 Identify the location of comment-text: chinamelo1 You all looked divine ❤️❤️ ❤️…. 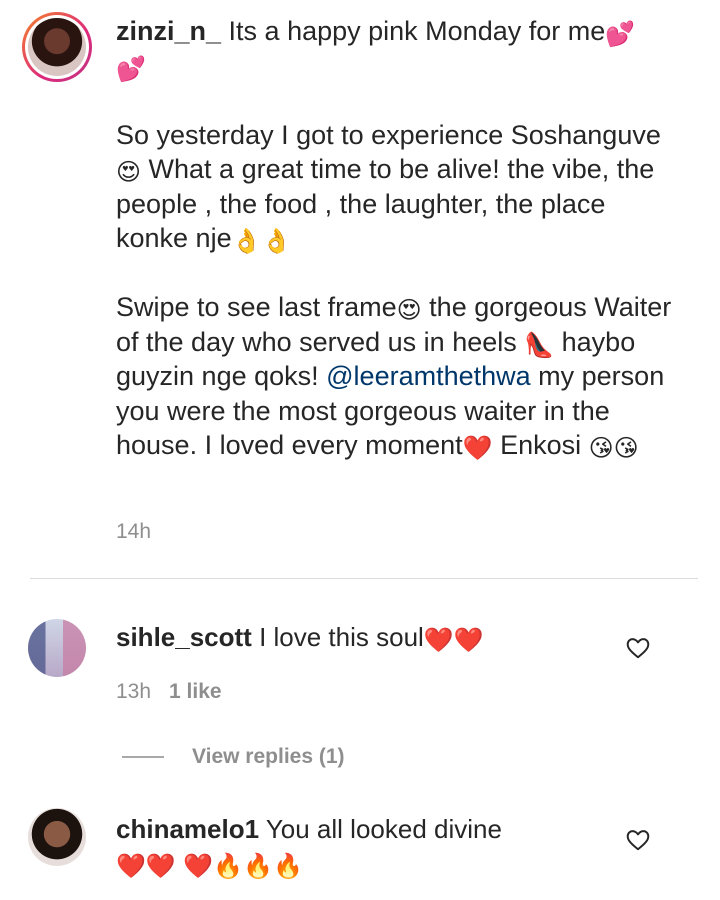
(351, 846).